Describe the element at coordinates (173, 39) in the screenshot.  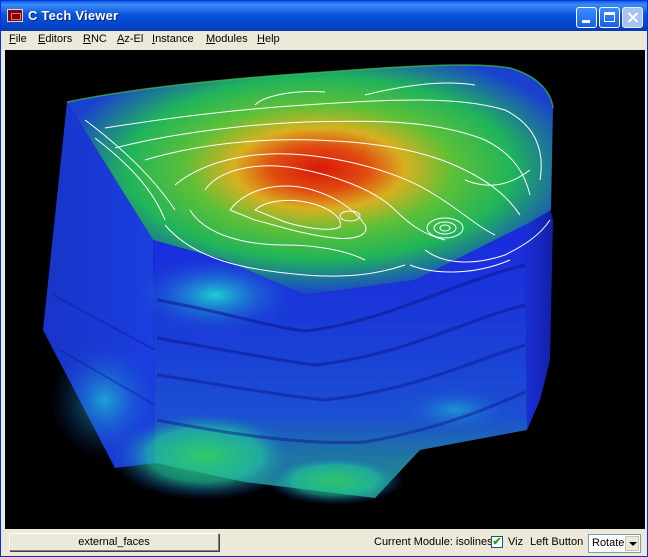
I see `menu-instance: Instance` at that location.